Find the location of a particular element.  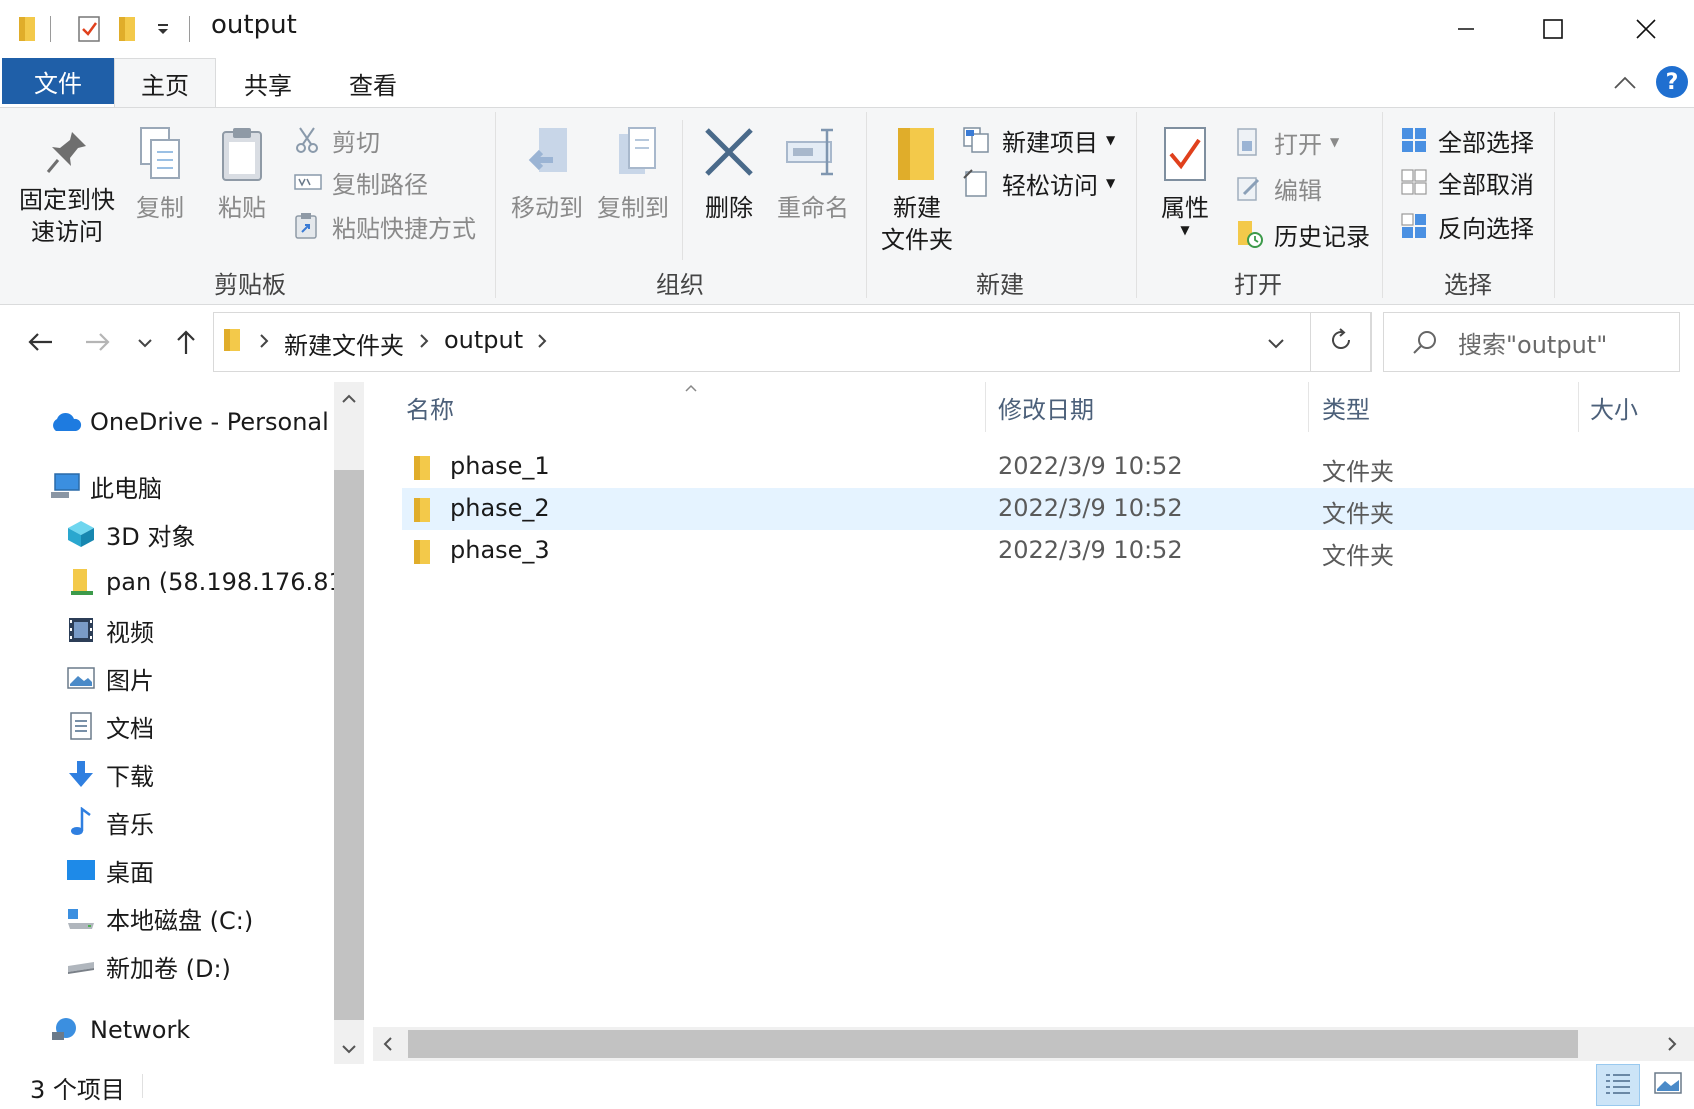

group-label-open: 打开 is located at coordinates (1258, 285).